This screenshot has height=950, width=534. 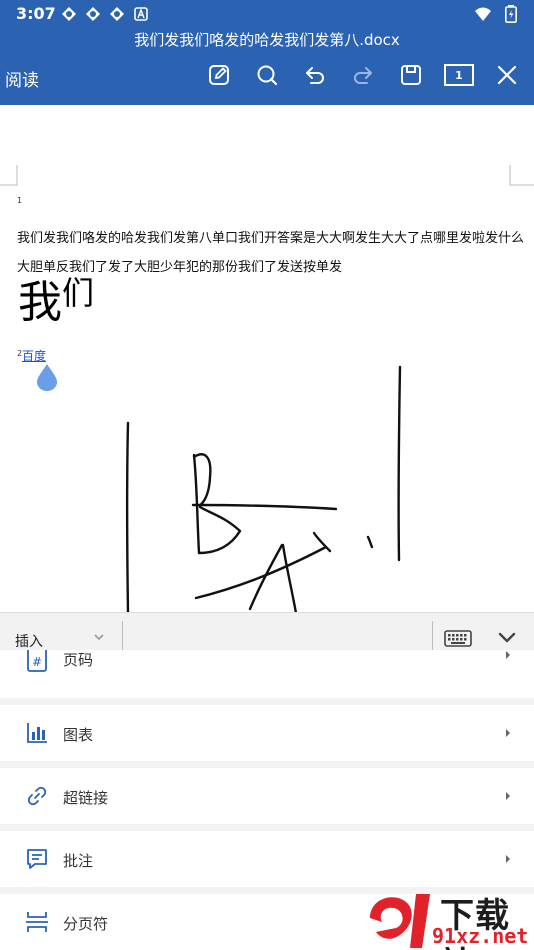 I want to click on collapse-chevron-icon, so click(x=507, y=638).